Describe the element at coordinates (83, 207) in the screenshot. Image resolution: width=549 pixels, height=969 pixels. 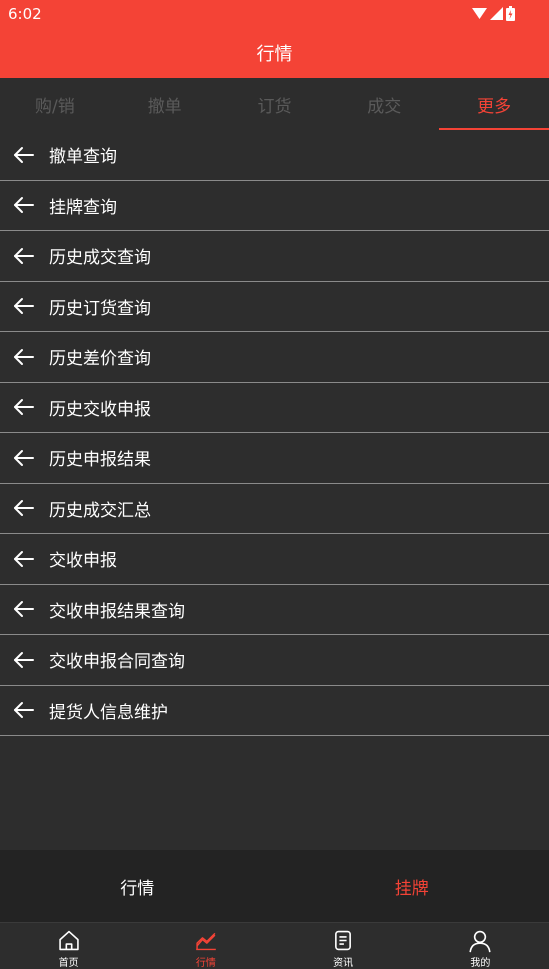
I see `menu-item-label: 挂牌查询` at that location.